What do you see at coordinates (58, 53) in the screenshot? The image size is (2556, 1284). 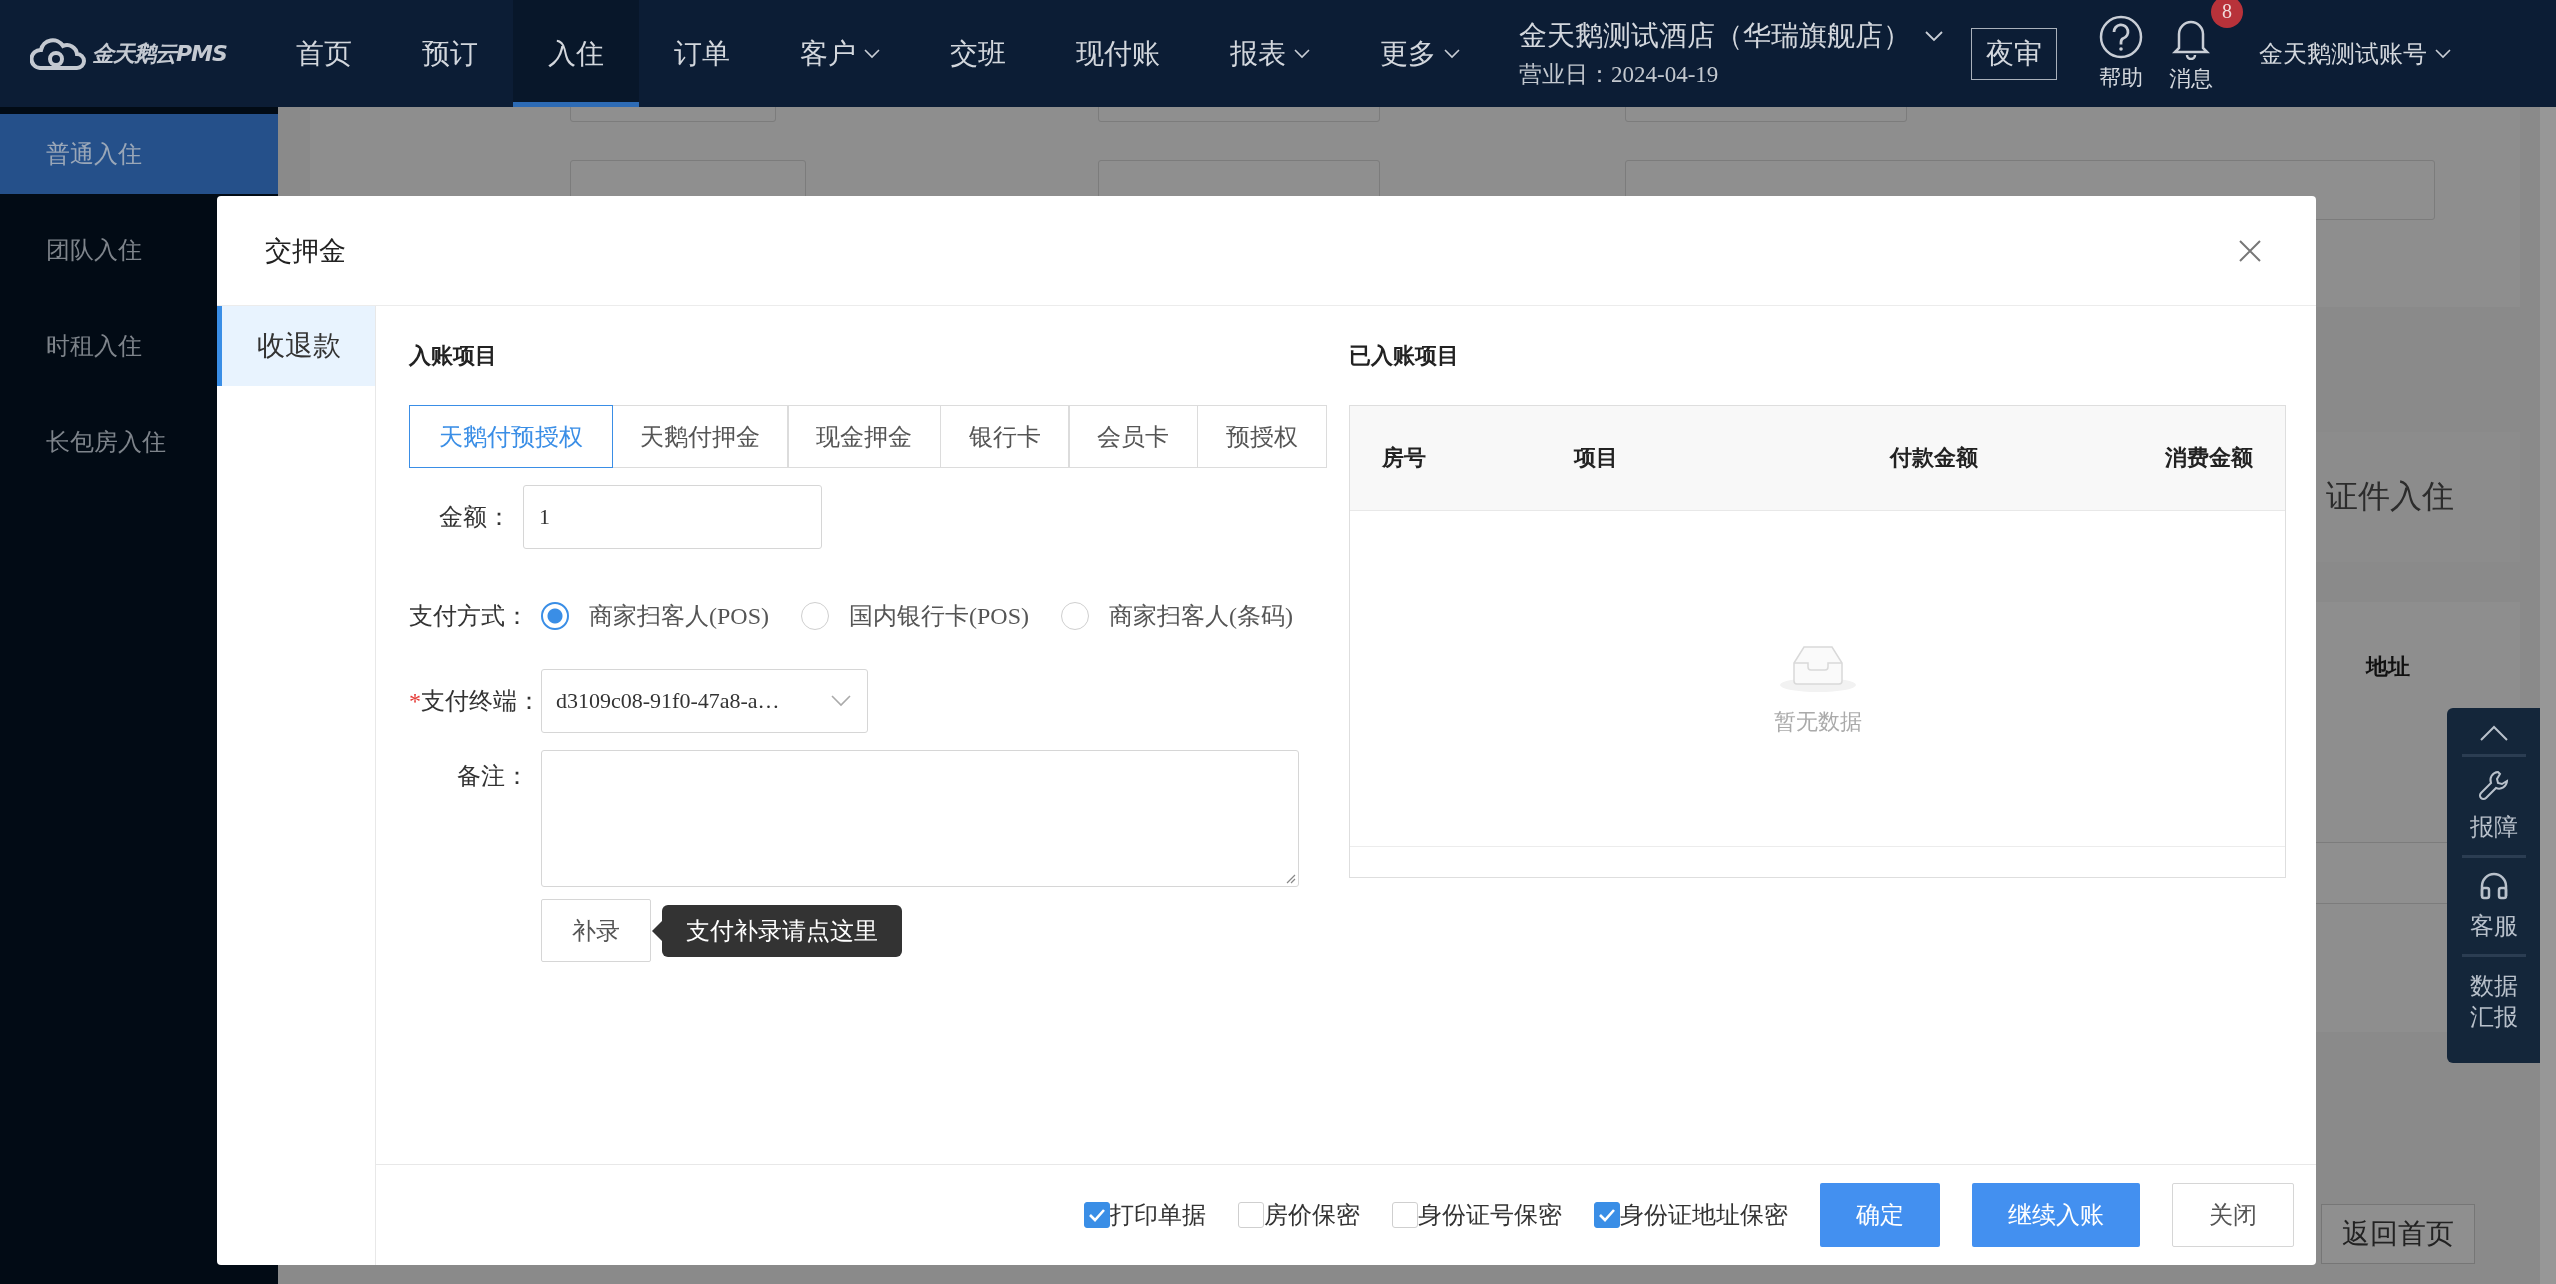 I see `cloud-logo-icon` at bounding box center [58, 53].